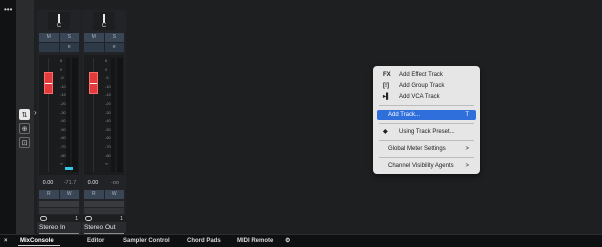 The height and width of the screenshot is (247, 602). Describe the element at coordinates (8, 117) in the screenshot. I see `left-toolbar` at that location.